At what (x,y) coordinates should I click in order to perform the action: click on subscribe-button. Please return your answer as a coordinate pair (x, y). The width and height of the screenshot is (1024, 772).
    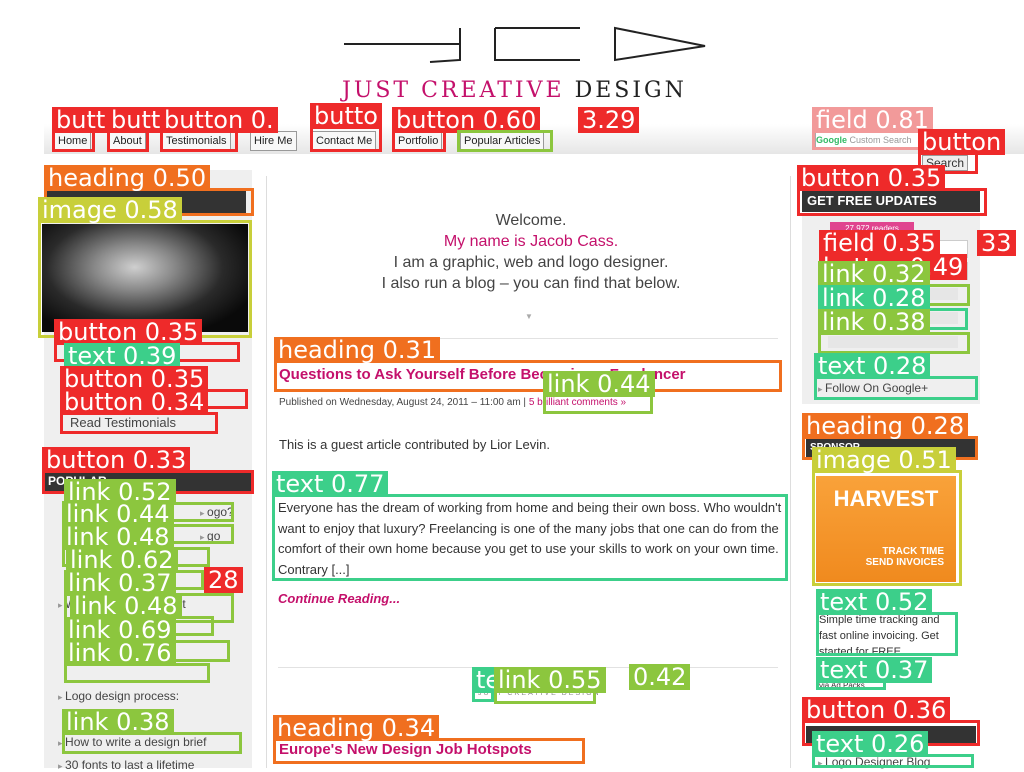
    Looking at the image, I should click on (898, 271).